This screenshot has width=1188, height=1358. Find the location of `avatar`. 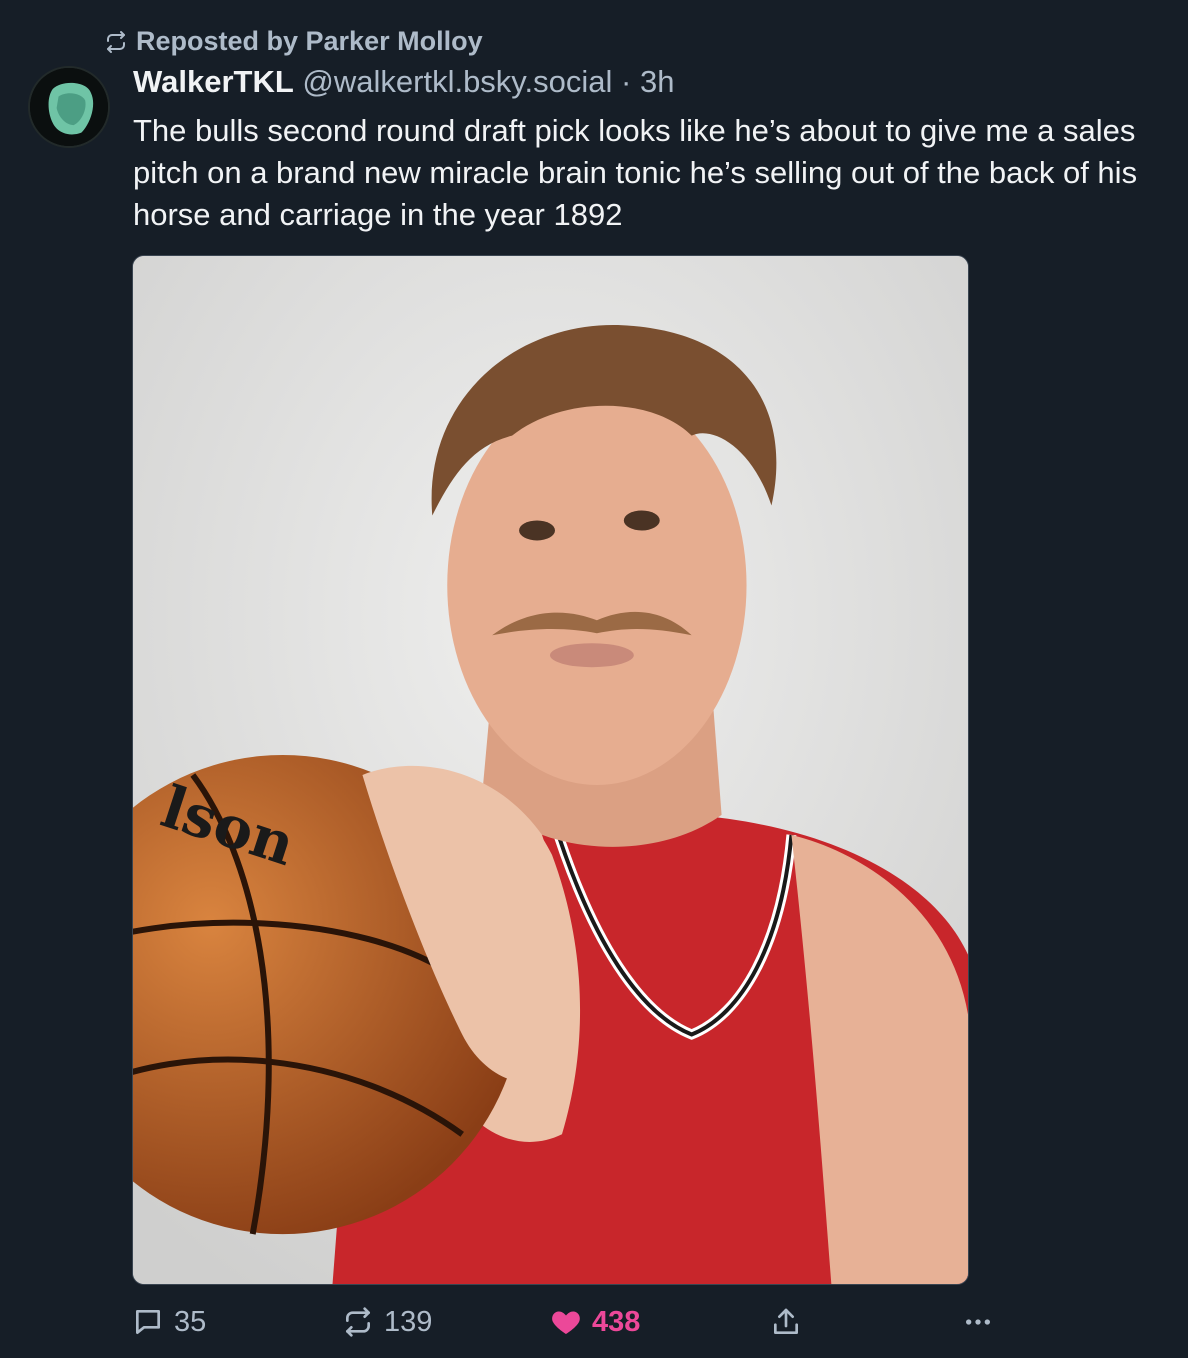

avatar is located at coordinates (69, 107).